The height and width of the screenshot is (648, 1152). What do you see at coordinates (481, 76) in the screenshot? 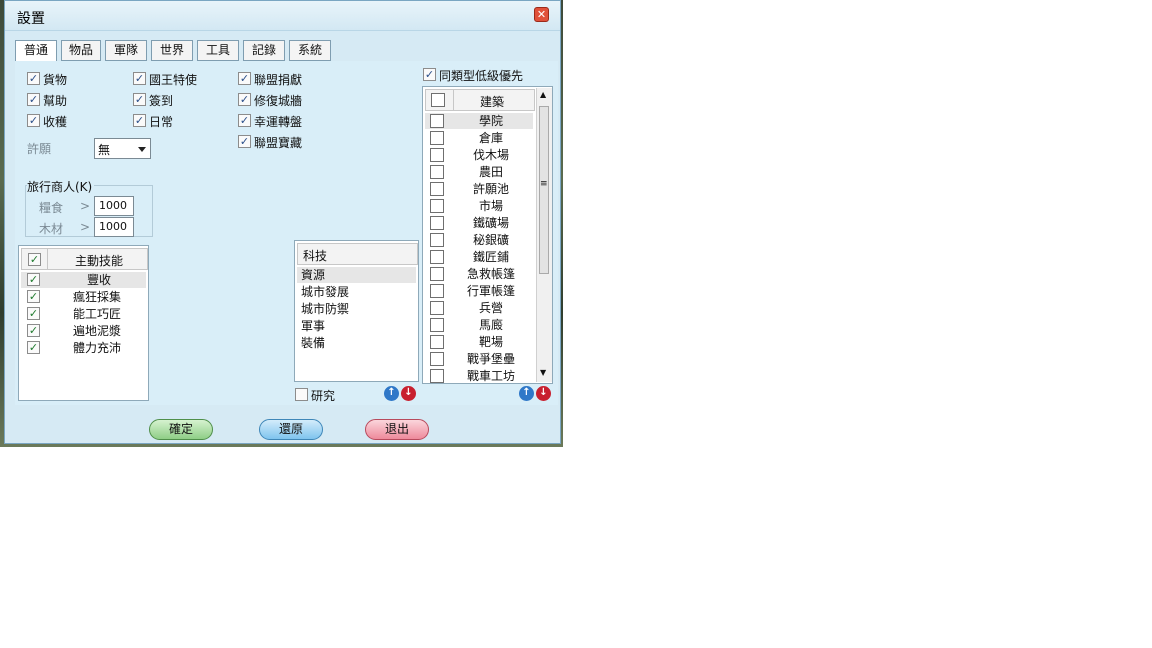
I see `low-level-priority-label: 同類型低級優先` at bounding box center [481, 76].